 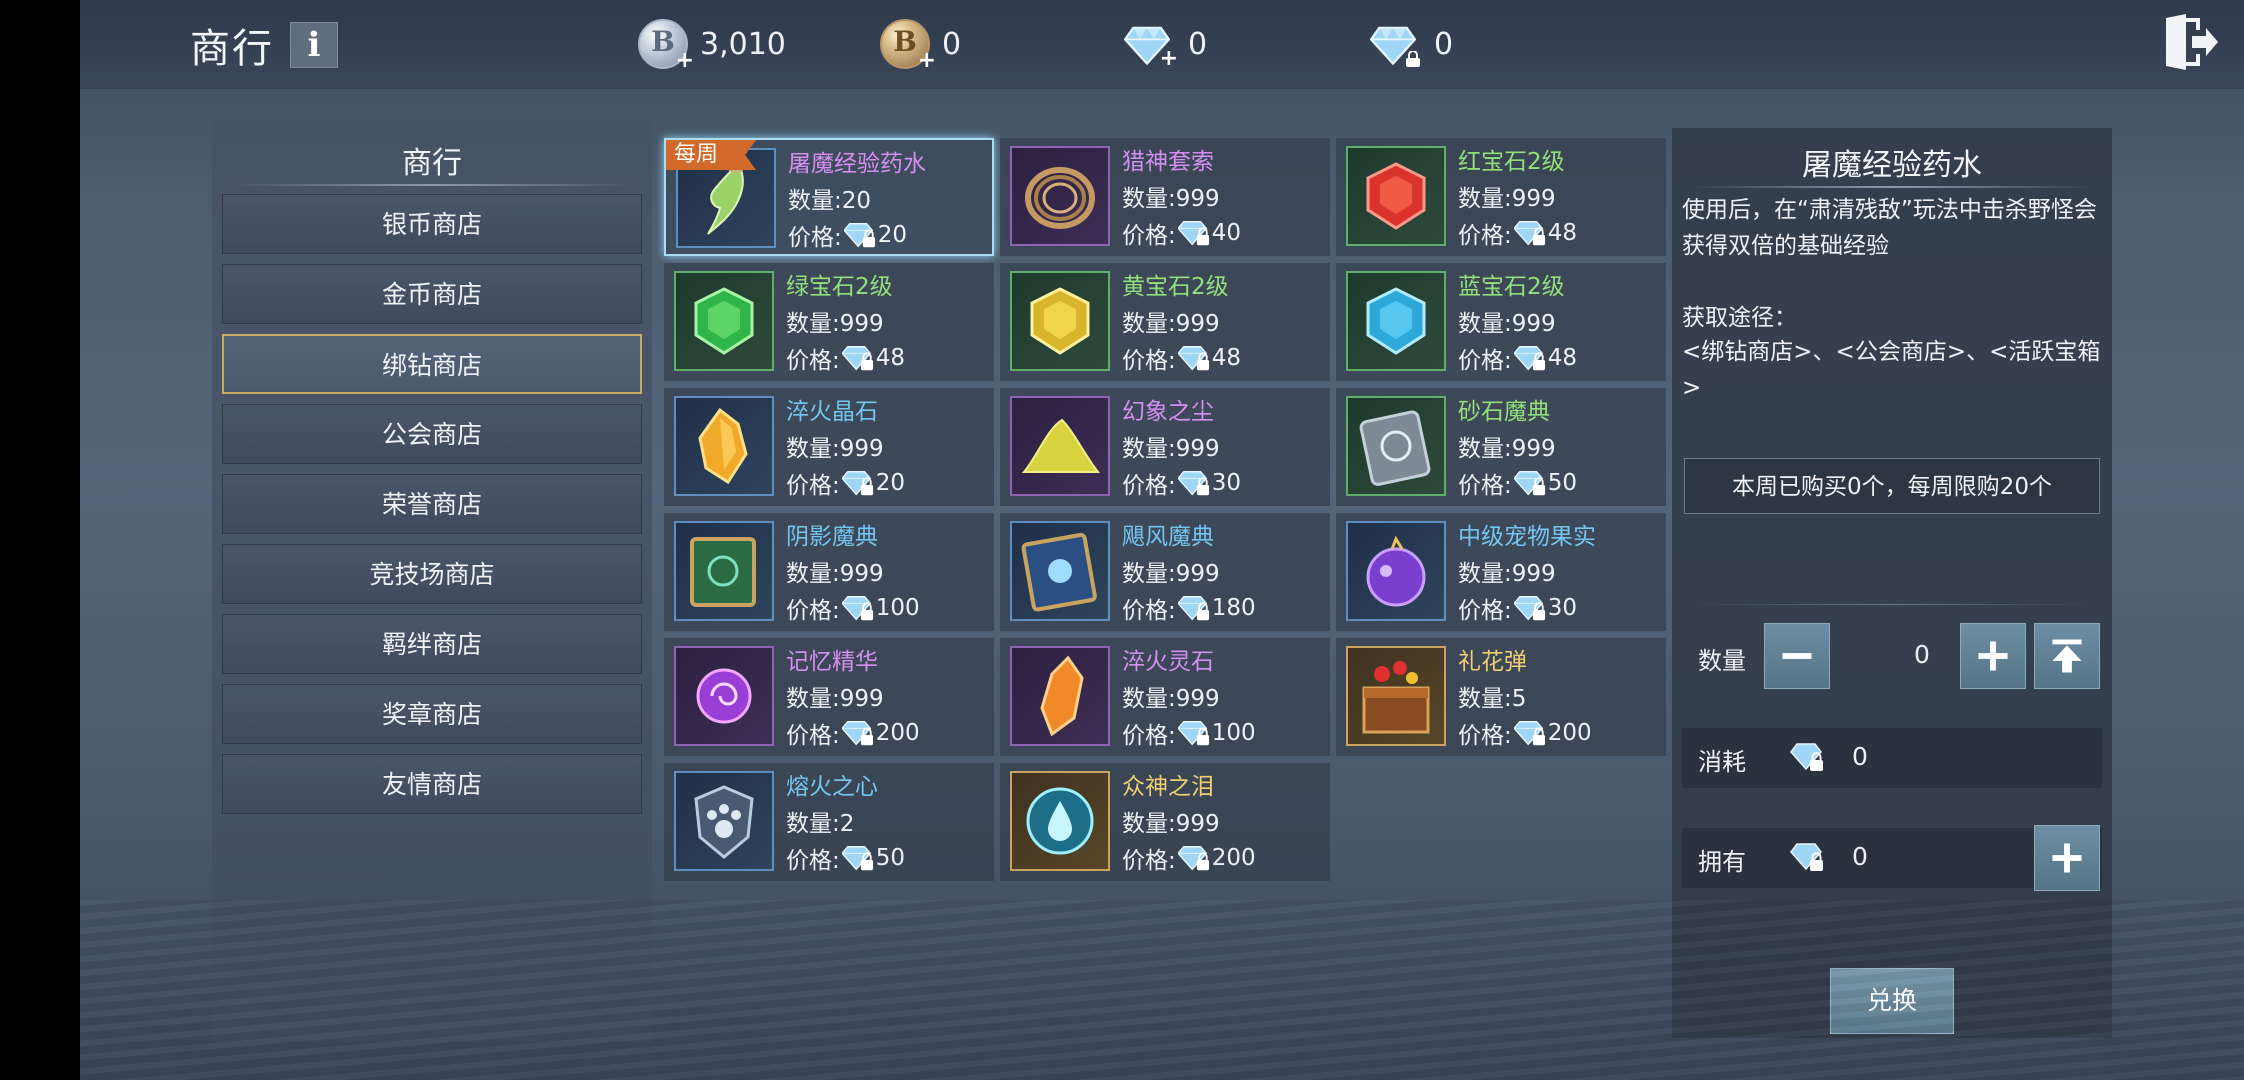 I want to click on orange-crystal-icon, so click(x=1062, y=696).